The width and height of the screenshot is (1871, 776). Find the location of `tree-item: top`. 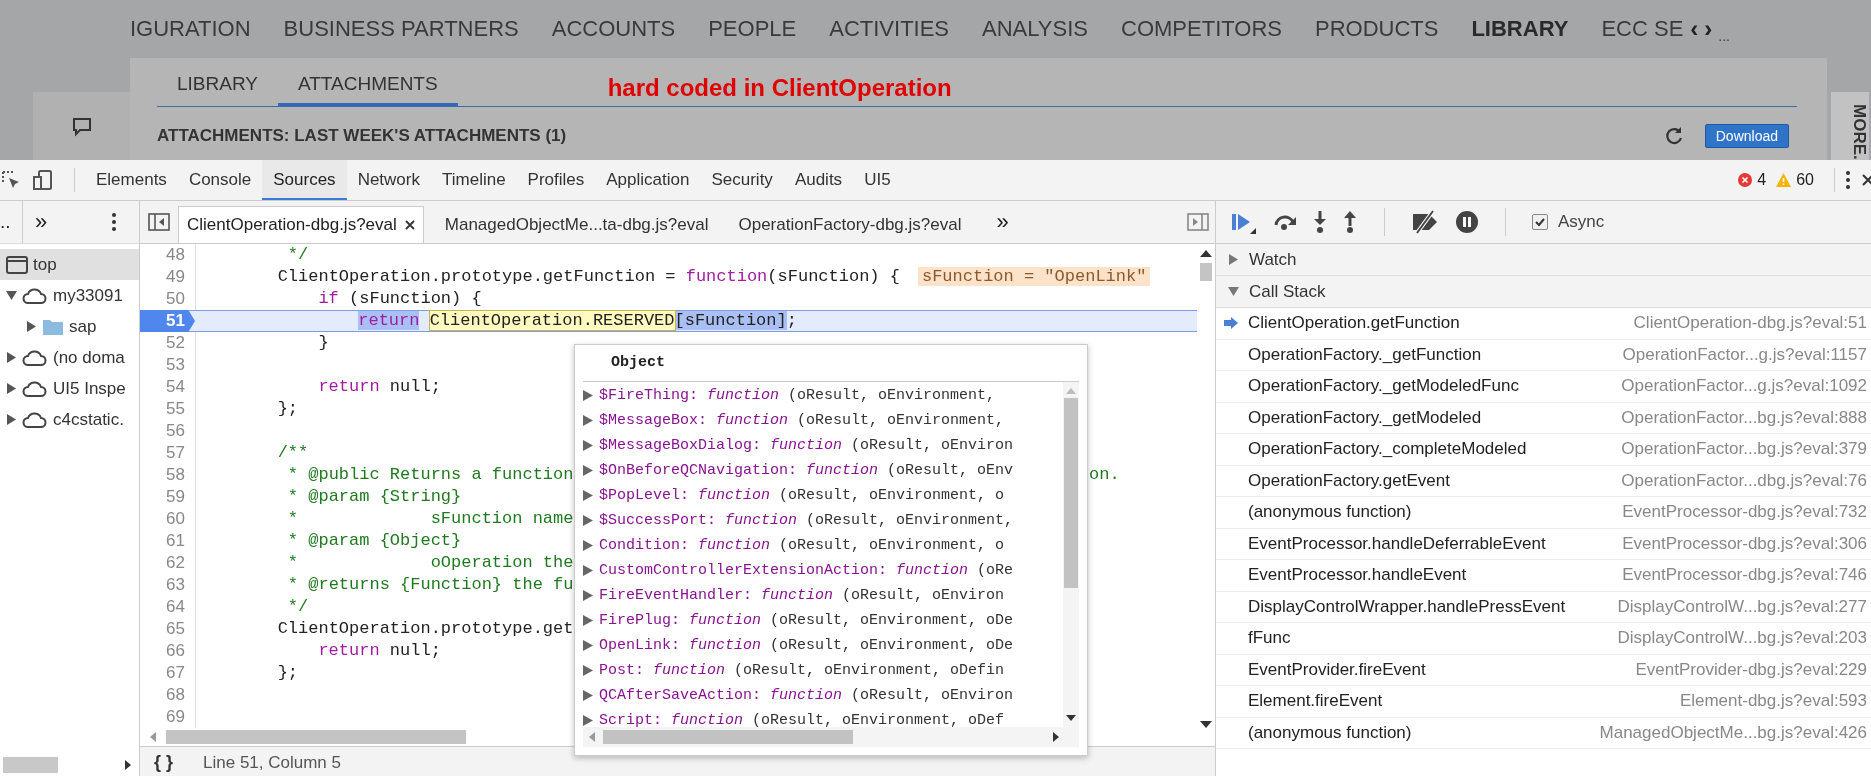

tree-item: top is located at coordinates (69, 264).